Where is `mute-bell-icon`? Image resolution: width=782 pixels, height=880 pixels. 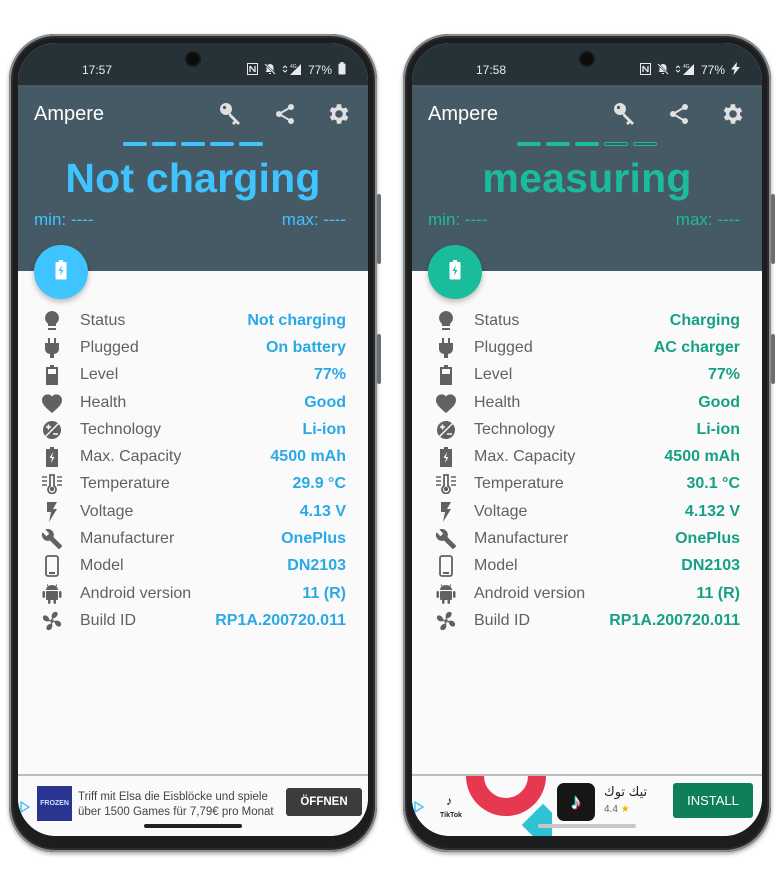
mute-bell-icon is located at coordinates (270, 70).